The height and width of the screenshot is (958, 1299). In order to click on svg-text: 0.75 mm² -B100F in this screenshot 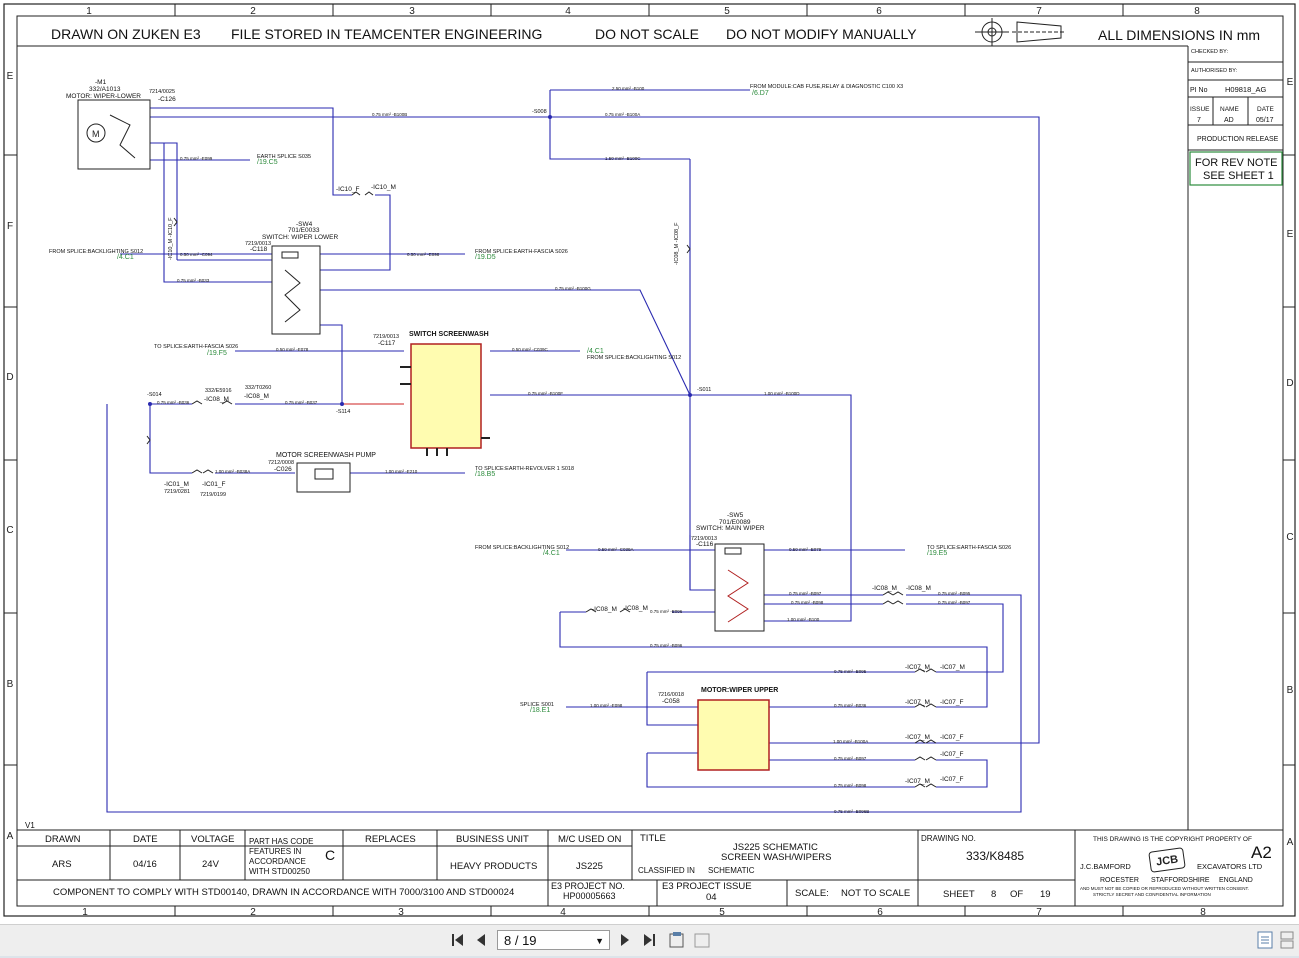, I will do `click(545, 393)`.